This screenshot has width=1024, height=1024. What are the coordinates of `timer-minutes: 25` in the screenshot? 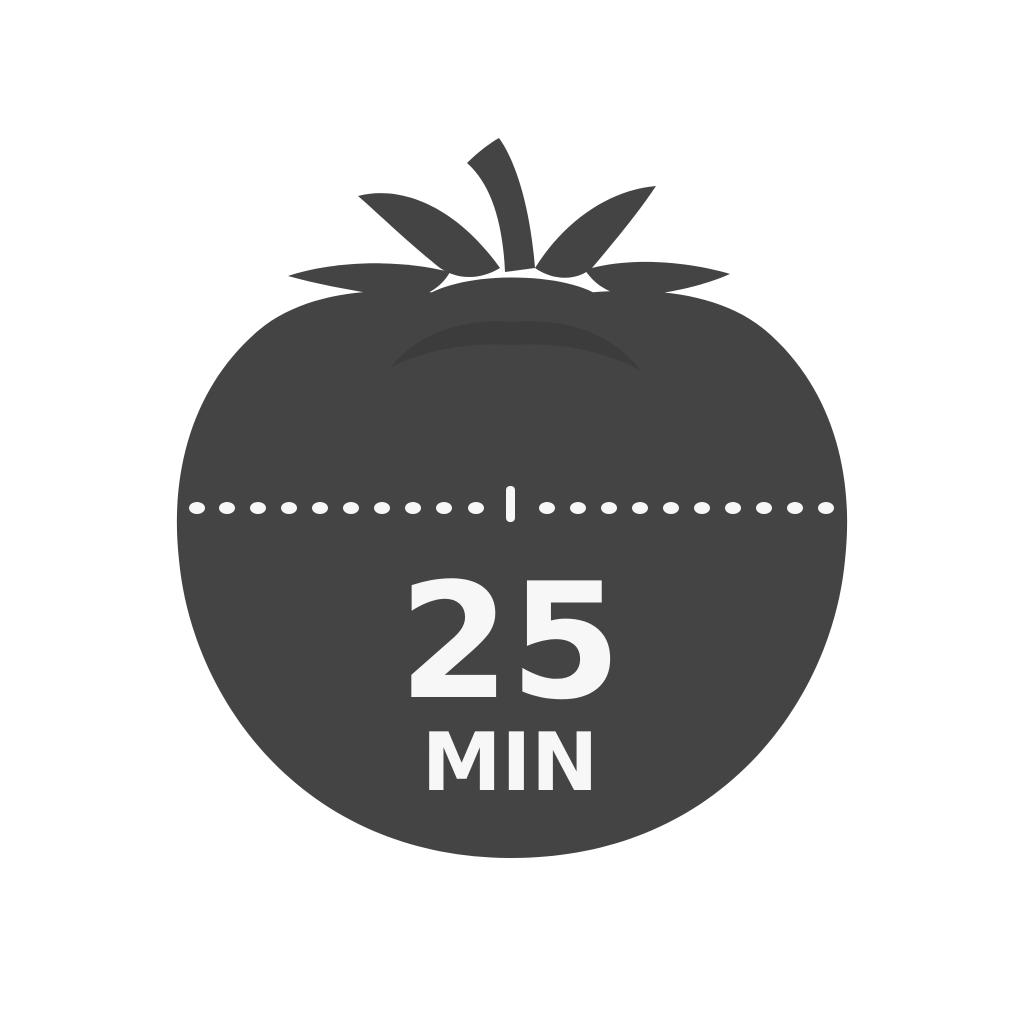 It's located at (510, 641).